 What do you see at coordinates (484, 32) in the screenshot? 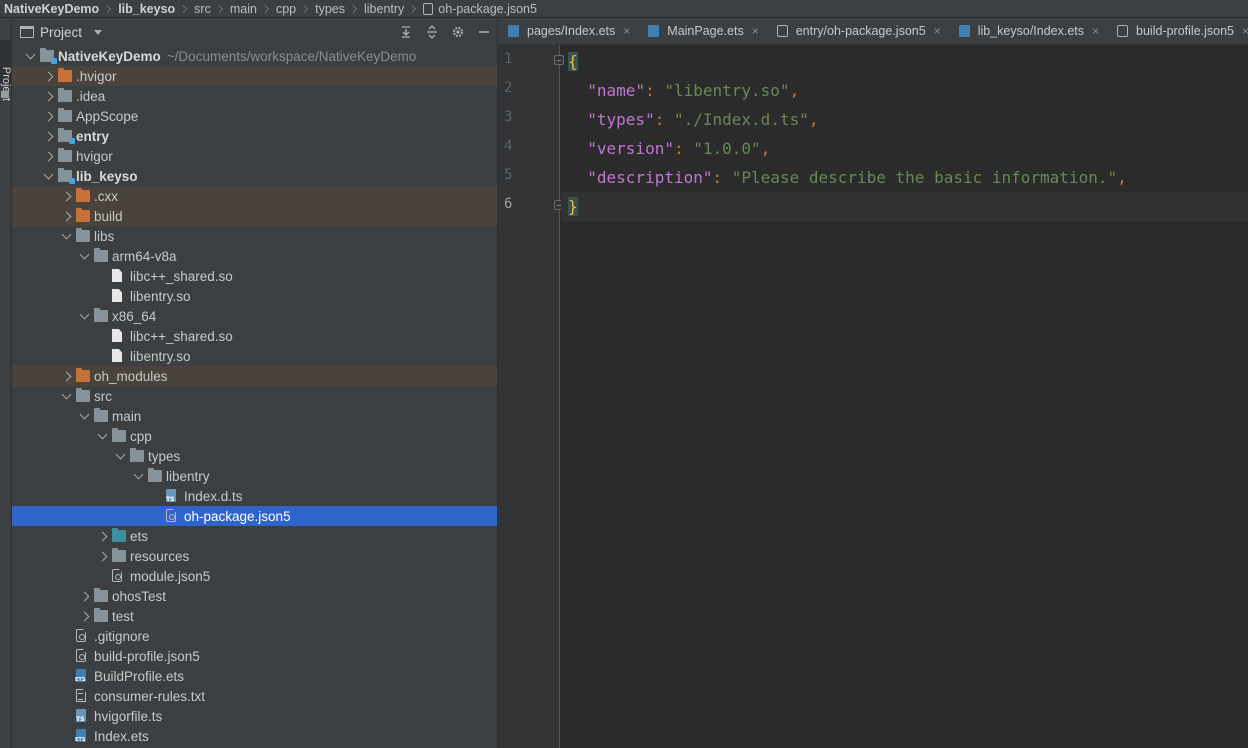
I see `minimize-icon` at bounding box center [484, 32].